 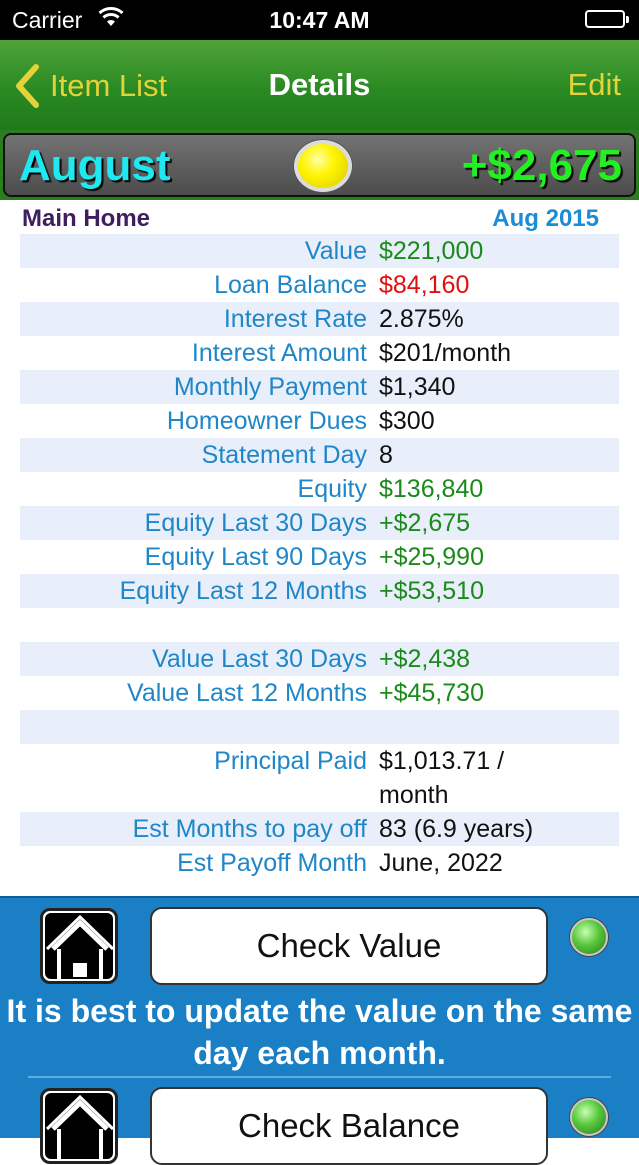 What do you see at coordinates (319, 1077) in the screenshot?
I see `divider` at bounding box center [319, 1077].